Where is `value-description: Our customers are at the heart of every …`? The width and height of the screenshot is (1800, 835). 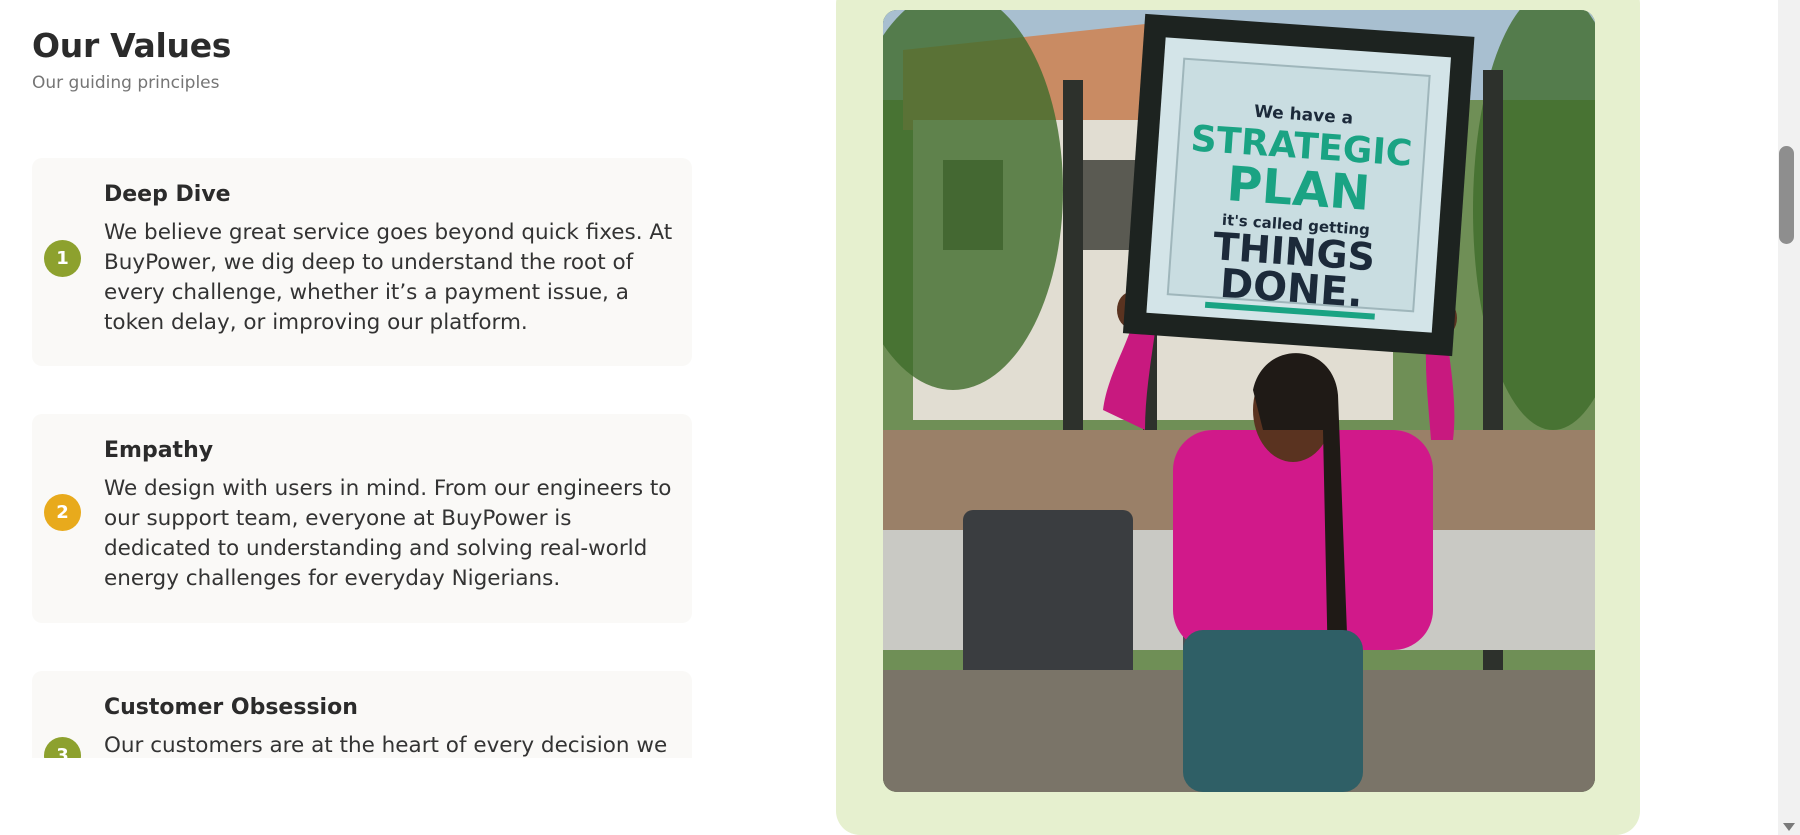
value-description: Our customers are at the heart of every … is located at coordinates (386, 745).